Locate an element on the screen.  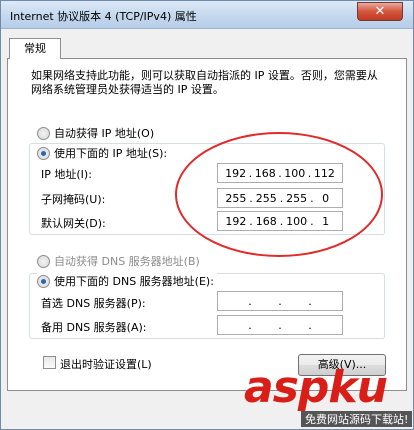
tab-general: 常规 is located at coordinates (35, 48).